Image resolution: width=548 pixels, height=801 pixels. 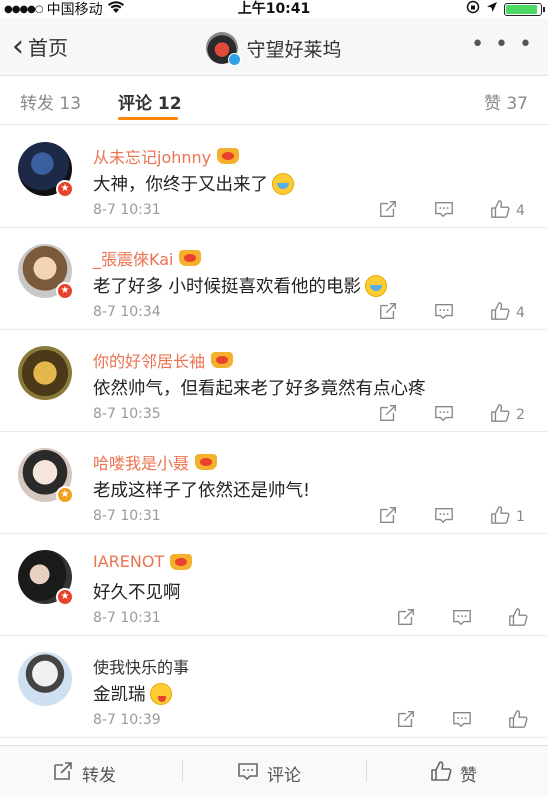 I want to click on page-title: 守望好莱坞, so click(x=274, y=49).